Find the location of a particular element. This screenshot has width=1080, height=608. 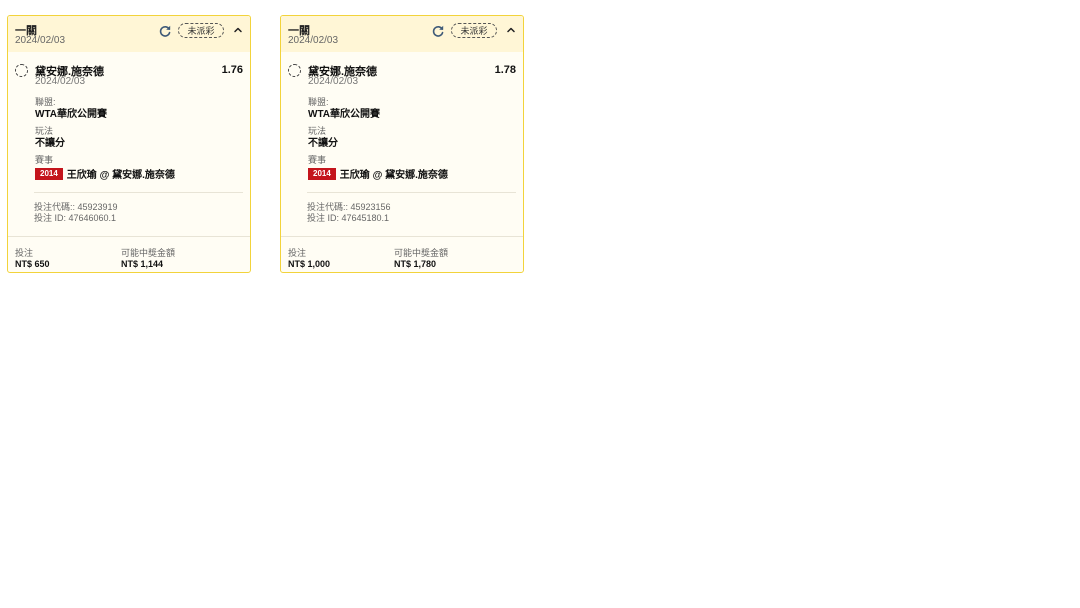

payout-value: NT$ 1,780 is located at coordinates (415, 264).